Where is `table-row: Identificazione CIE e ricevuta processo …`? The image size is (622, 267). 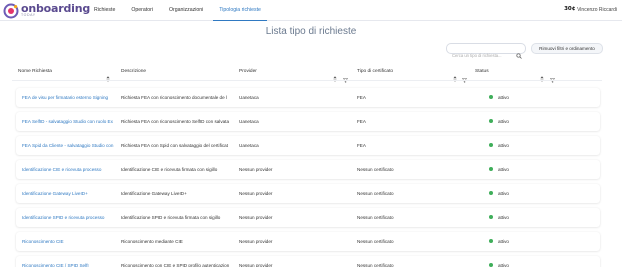
table-row: Identificazione CIE e ricevuta processo … is located at coordinates (308, 169).